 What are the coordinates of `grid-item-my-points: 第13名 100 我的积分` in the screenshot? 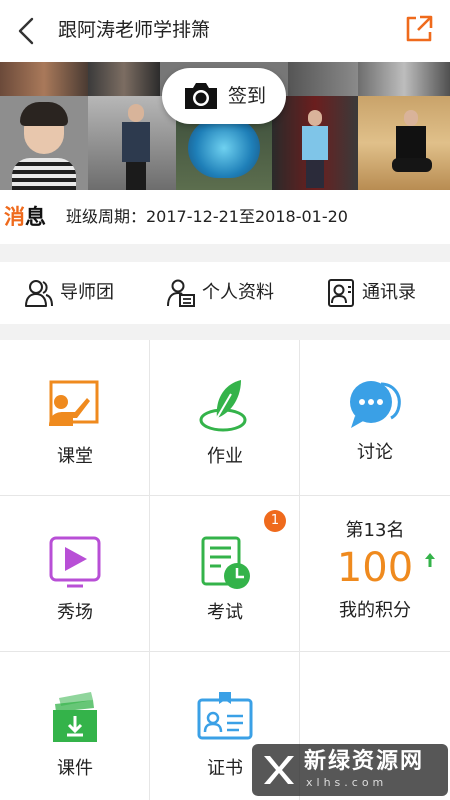 It's located at (375, 574).